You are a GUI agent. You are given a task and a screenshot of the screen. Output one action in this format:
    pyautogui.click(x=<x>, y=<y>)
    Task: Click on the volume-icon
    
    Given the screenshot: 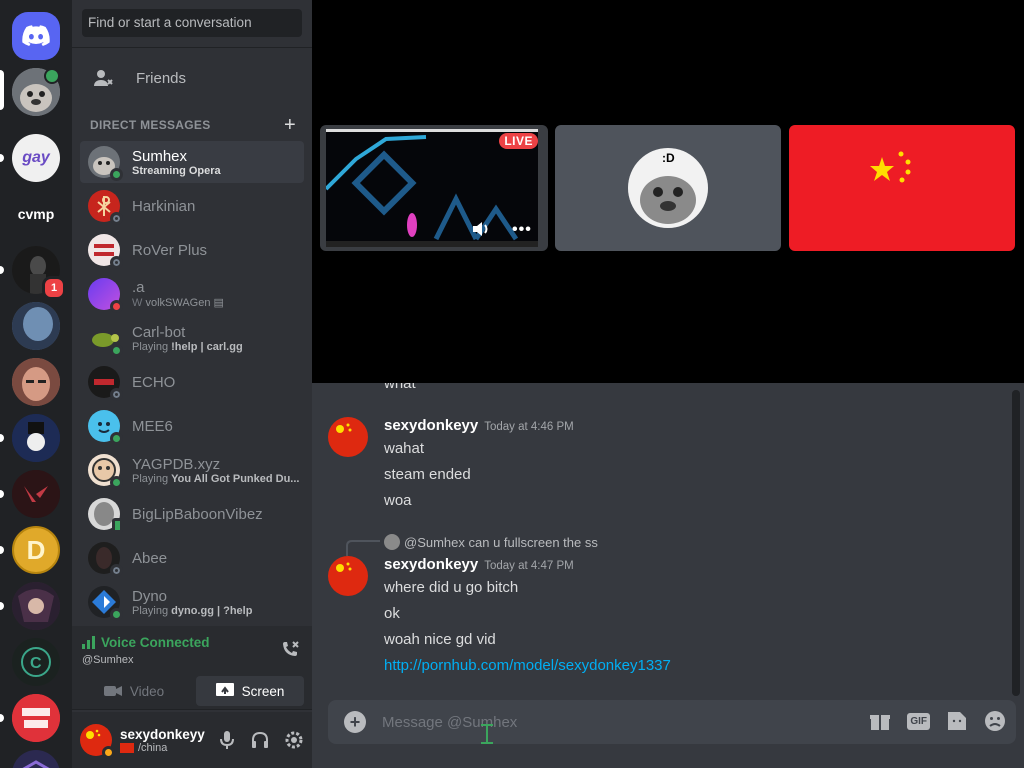 What is the action you would take?
    pyautogui.click(x=481, y=230)
    